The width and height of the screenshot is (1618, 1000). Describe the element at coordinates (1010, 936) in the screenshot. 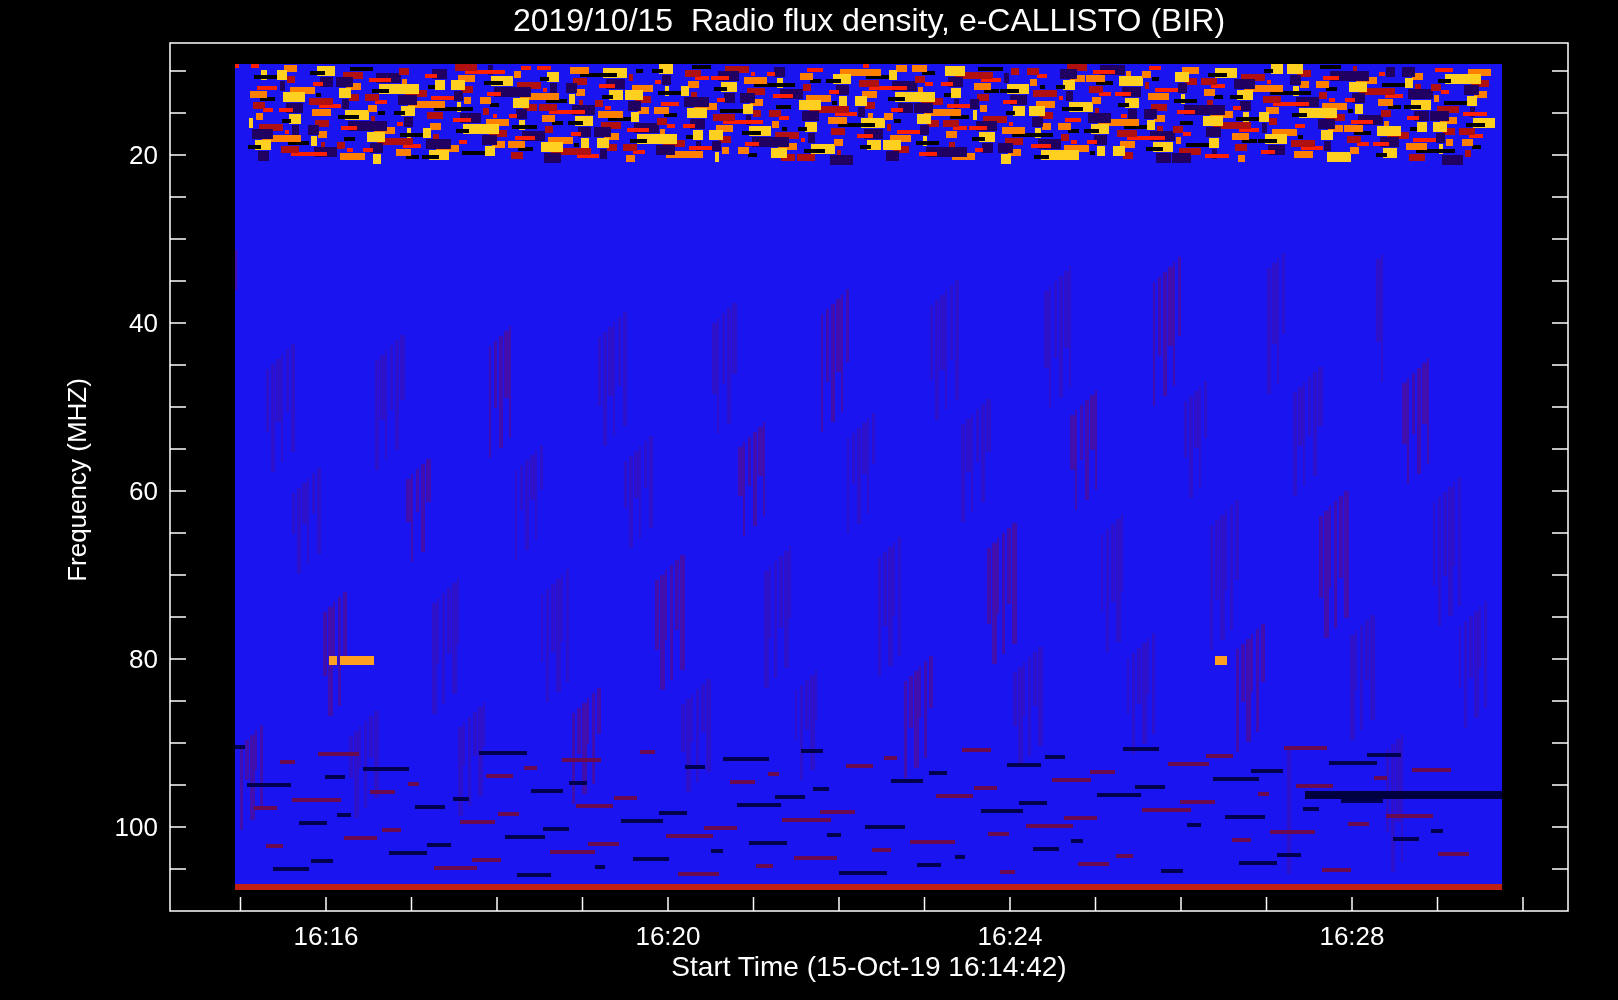

I see `x-tick-label: 16:24` at that location.